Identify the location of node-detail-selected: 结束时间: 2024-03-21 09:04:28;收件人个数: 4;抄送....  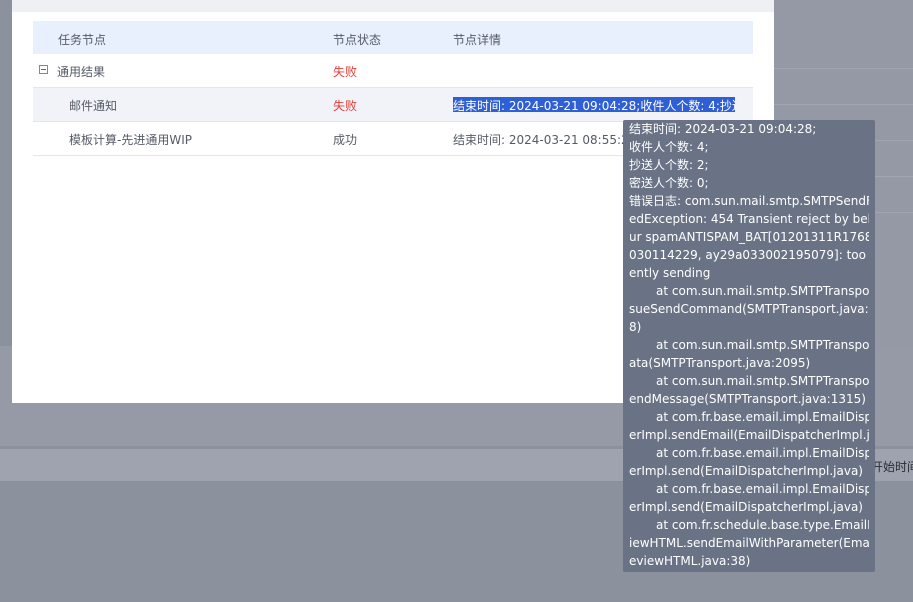
(594, 104).